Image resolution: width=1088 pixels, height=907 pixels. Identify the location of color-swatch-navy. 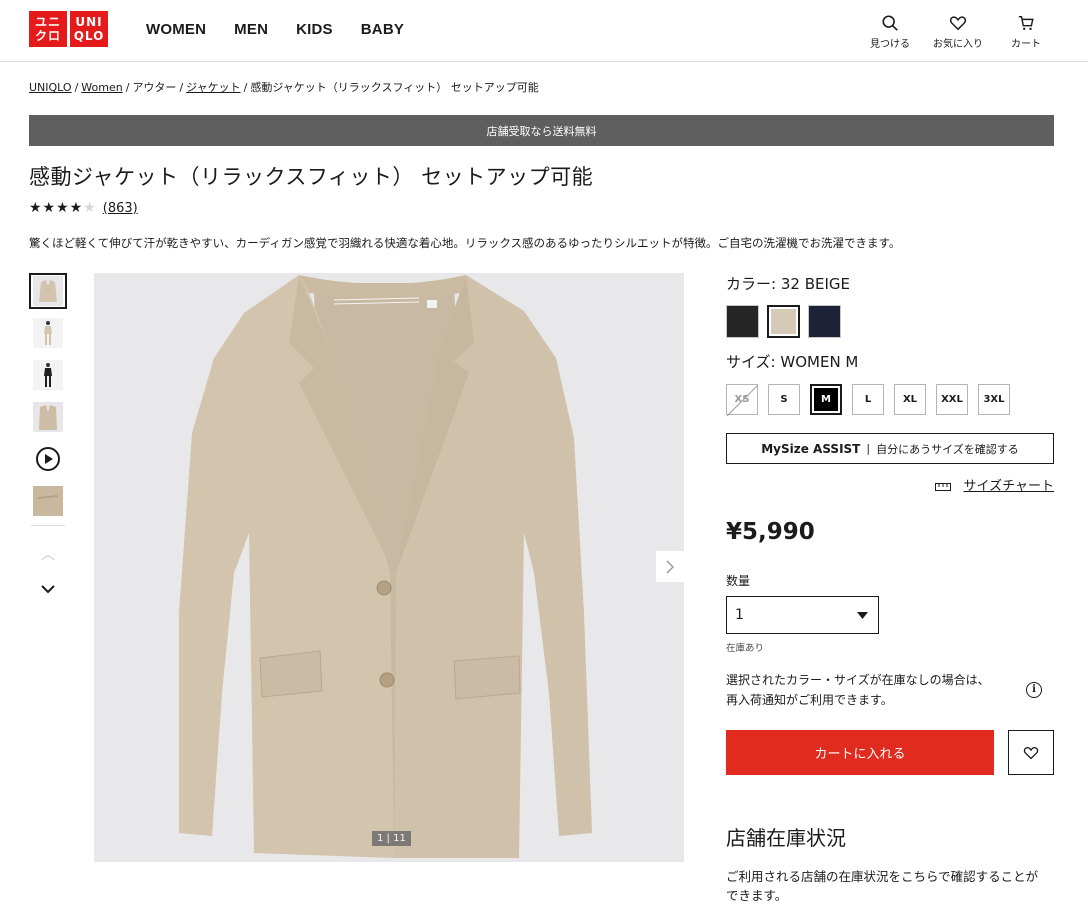
(824, 321).